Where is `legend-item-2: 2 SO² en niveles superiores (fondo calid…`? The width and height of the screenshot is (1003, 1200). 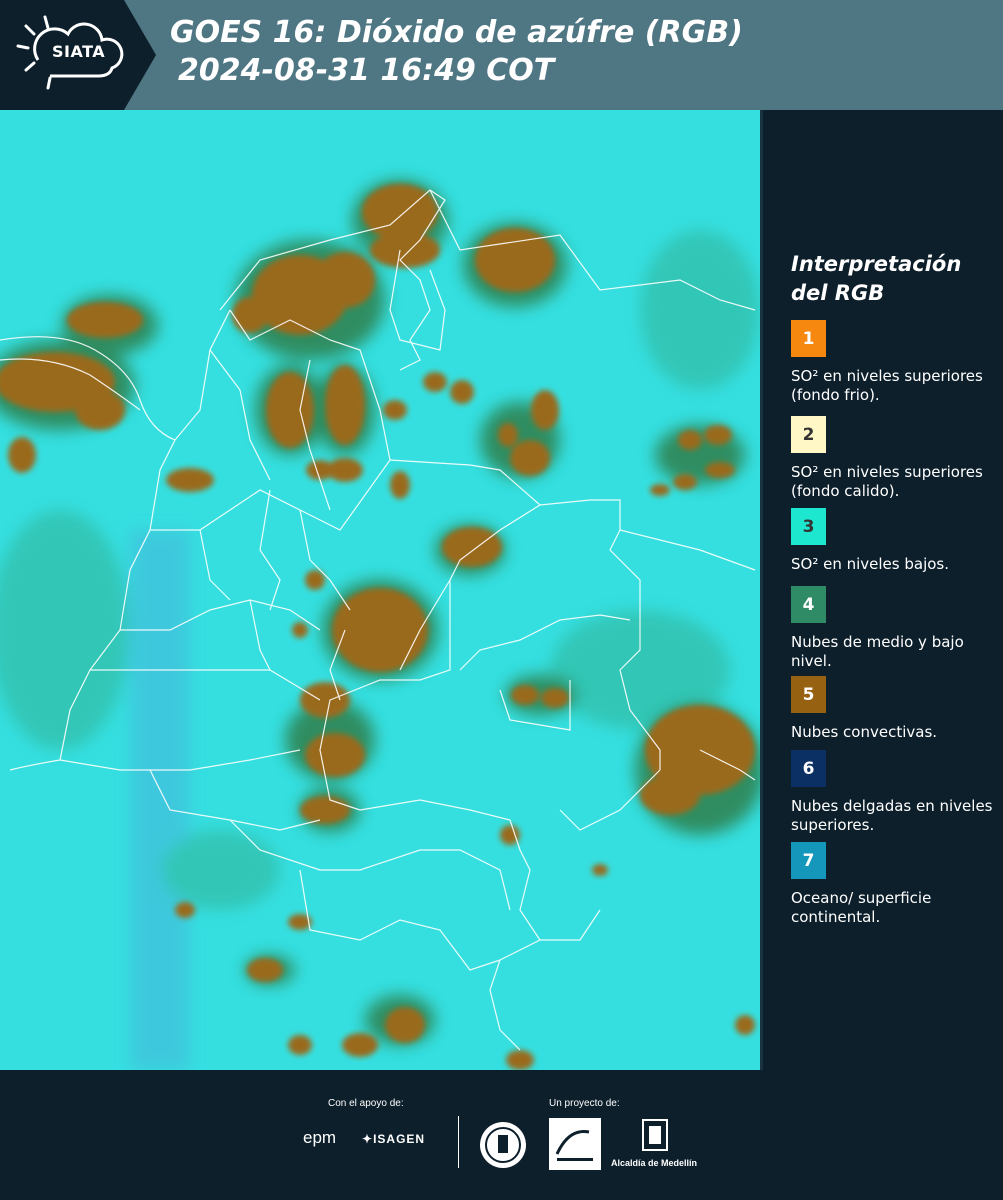 legend-item-2: 2 SO² en niveles superiores (fondo calid… is located at coordinates (893, 458).